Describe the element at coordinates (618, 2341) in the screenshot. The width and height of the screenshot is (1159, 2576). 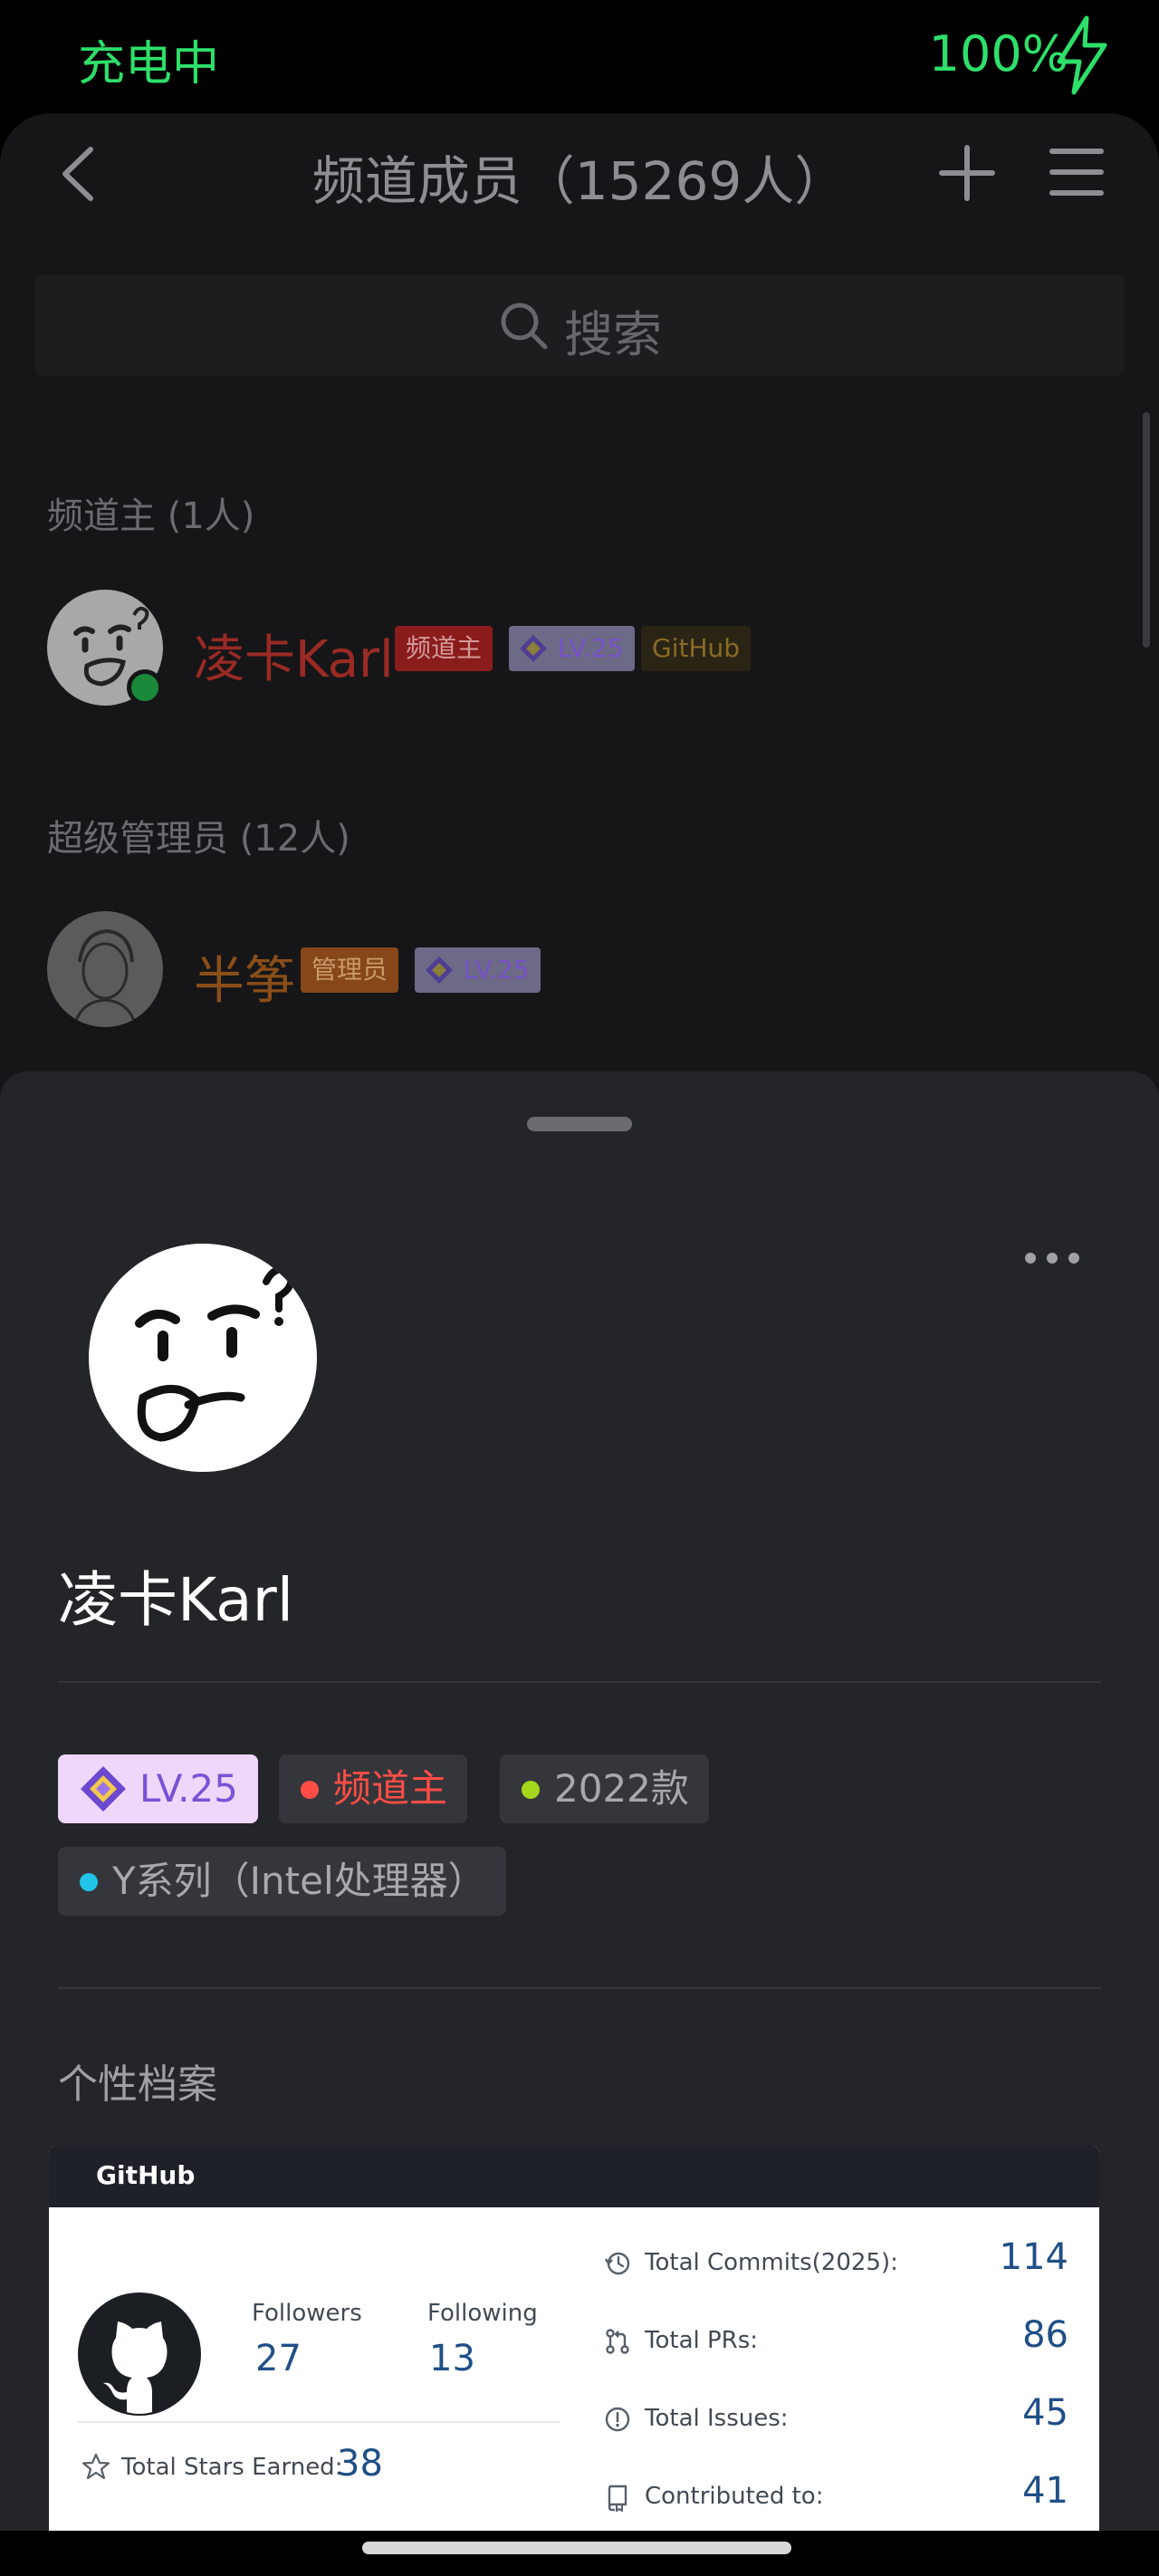
I see `pull-request-icon` at that location.